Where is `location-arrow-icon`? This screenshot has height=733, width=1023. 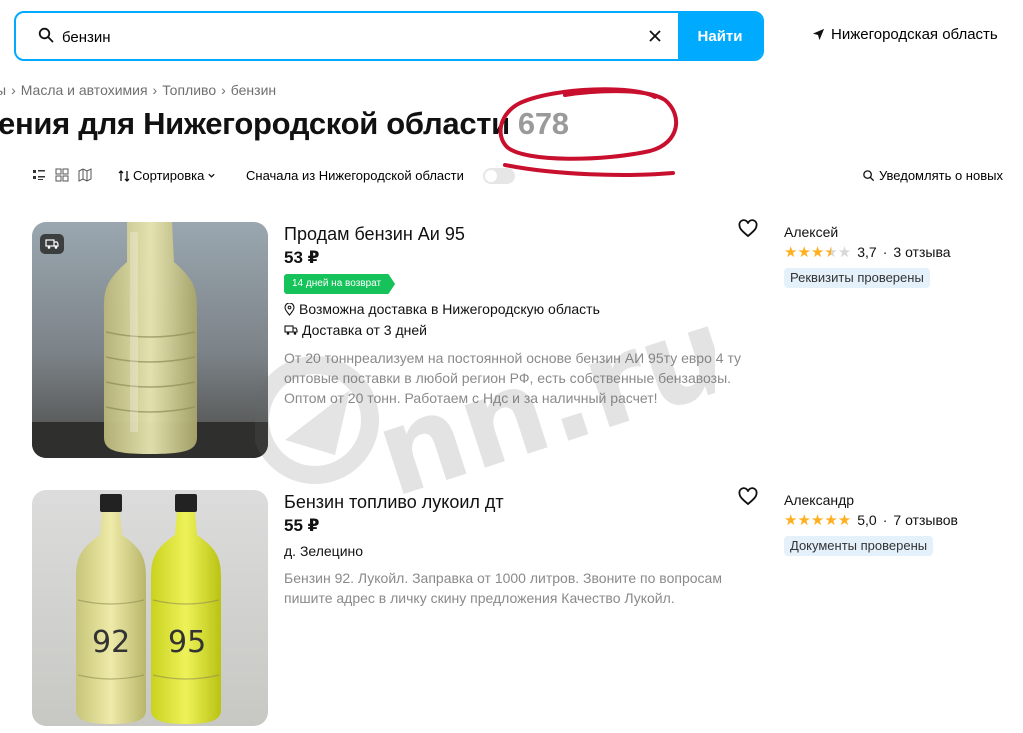
location-arrow-icon is located at coordinates (818, 34).